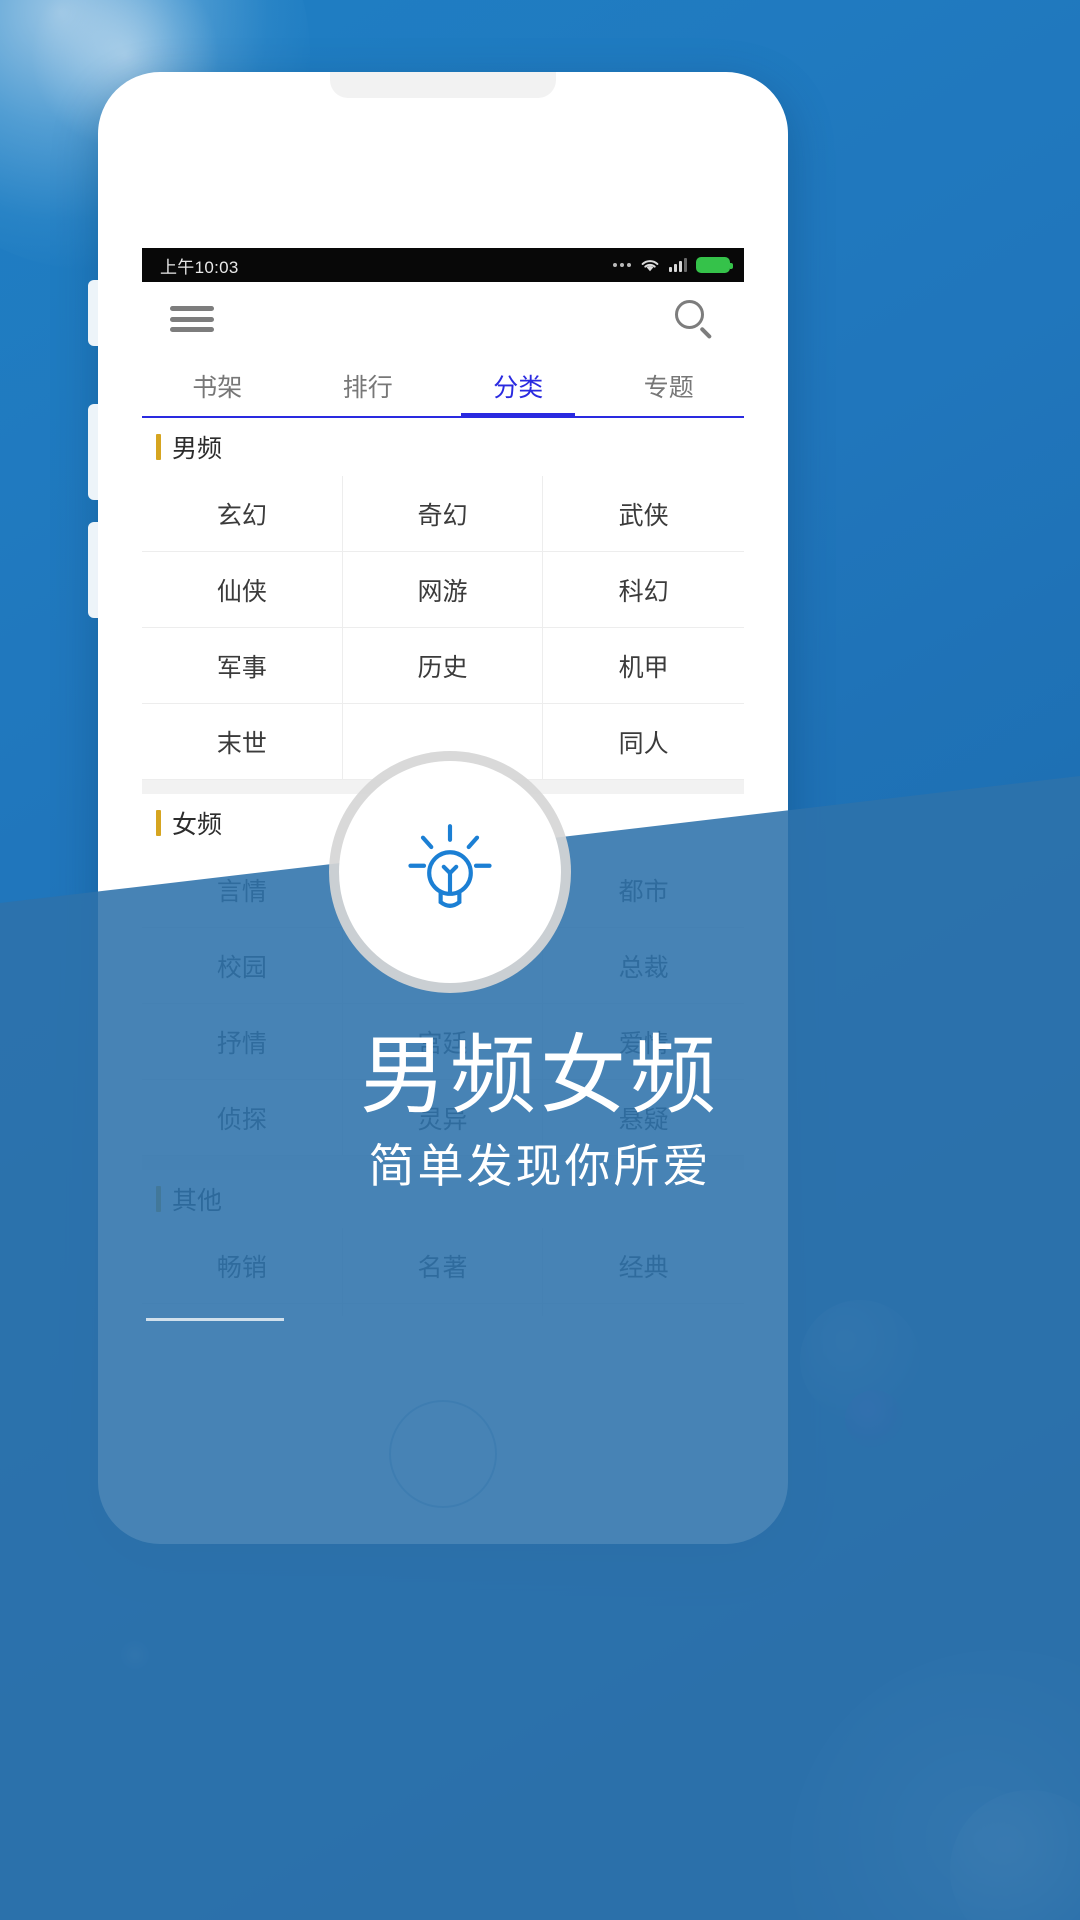  What do you see at coordinates (443, 1266) in the screenshot?
I see `category-cell: 名著` at bounding box center [443, 1266].